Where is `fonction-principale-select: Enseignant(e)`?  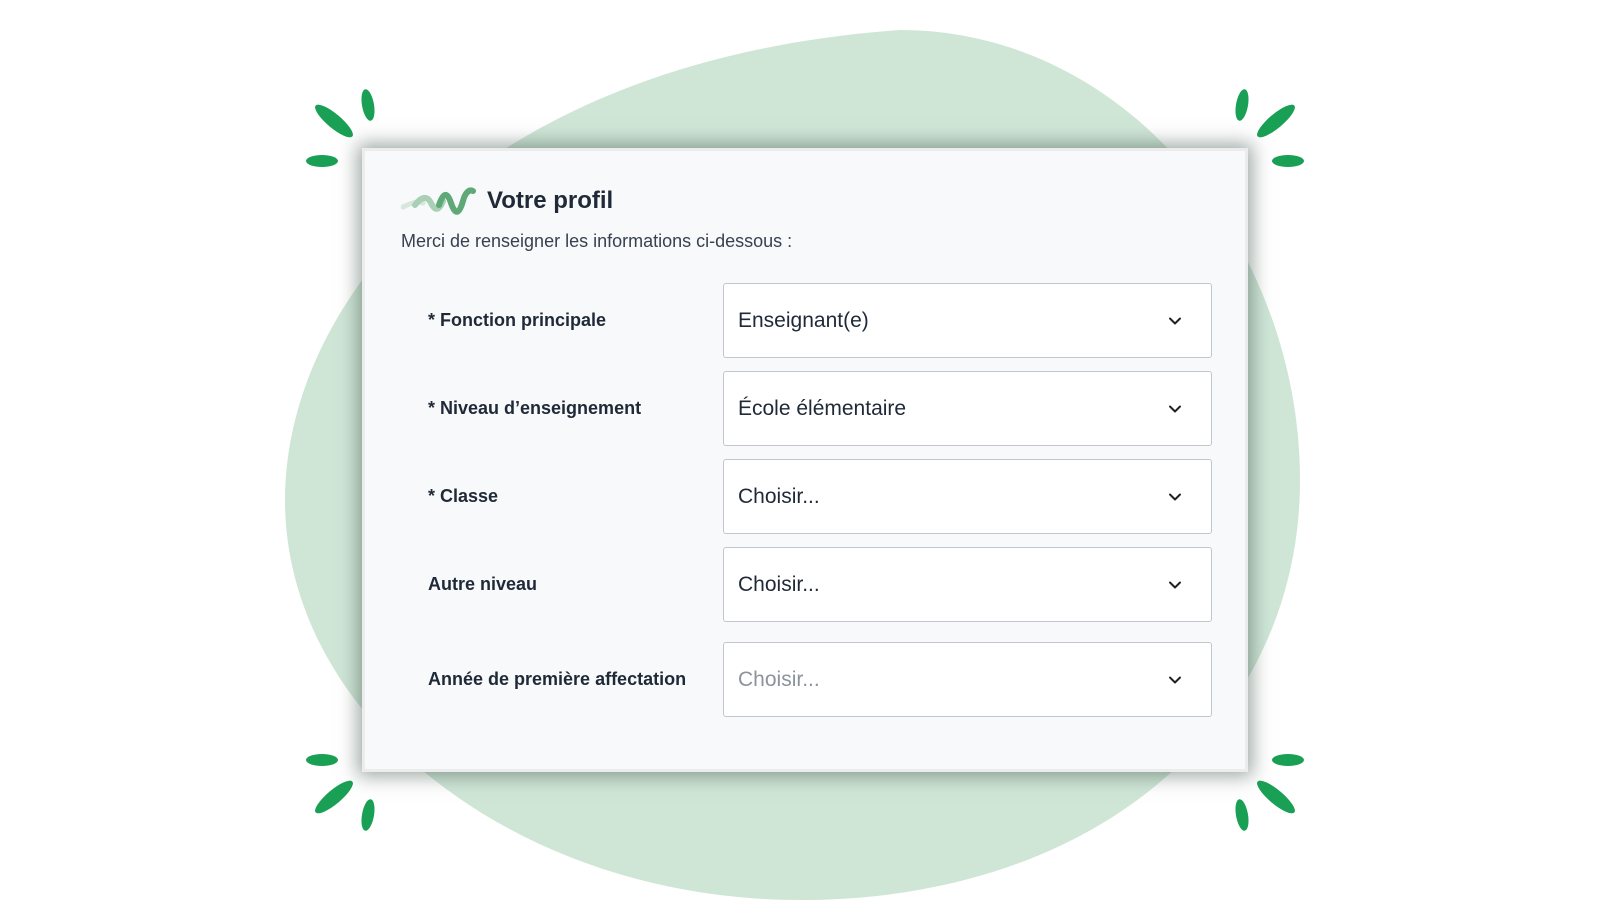 fonction-principale-select: Enseignant(e) is located at coordinates (967, 320).